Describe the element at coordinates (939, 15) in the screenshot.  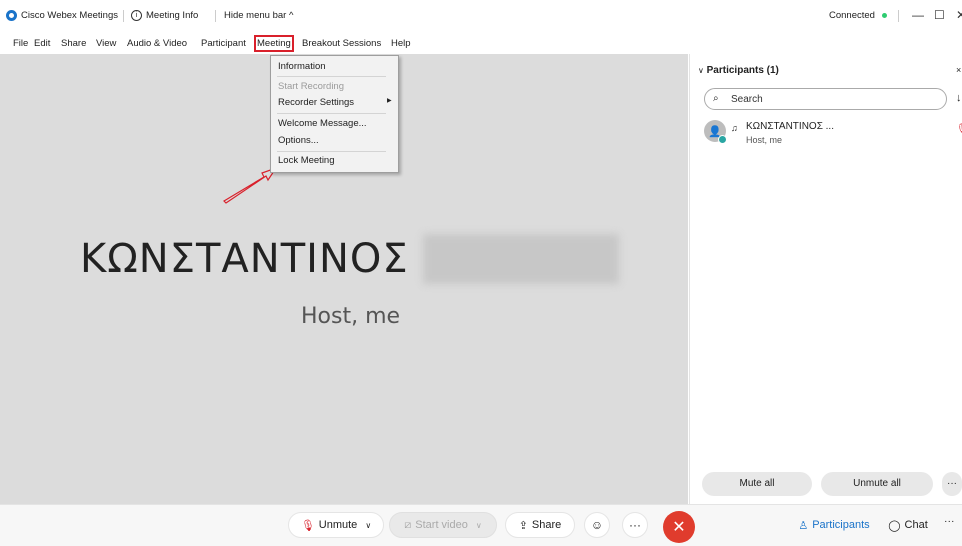
I see `maximize-button: ☐` at that location.